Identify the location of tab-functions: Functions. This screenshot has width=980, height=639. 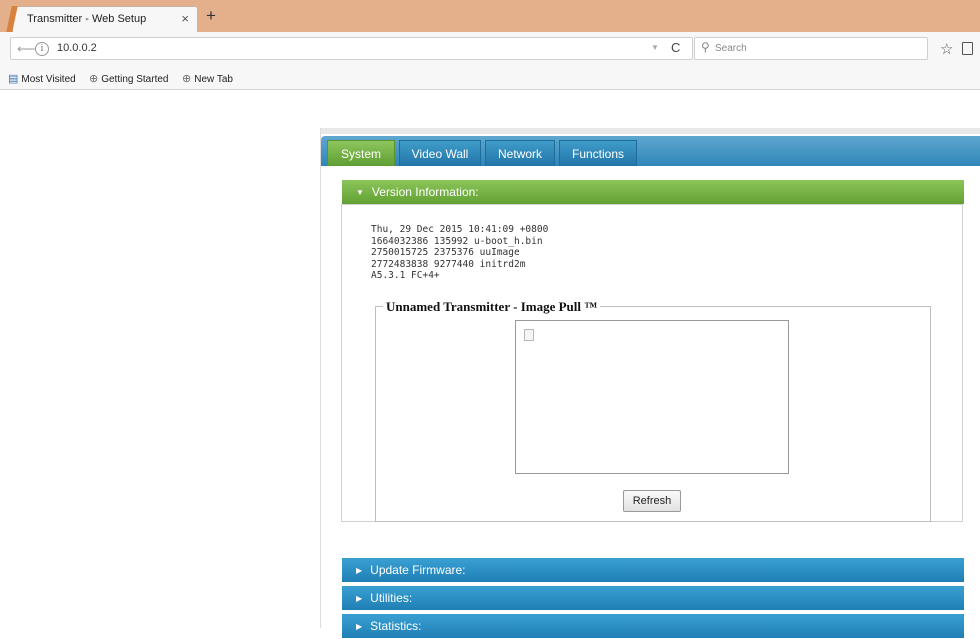
(598, 153).